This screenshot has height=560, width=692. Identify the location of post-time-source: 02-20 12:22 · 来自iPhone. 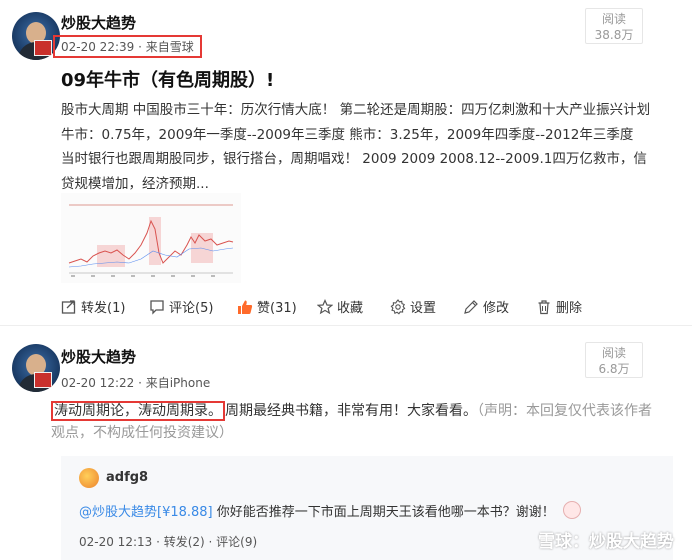
(135, 382).